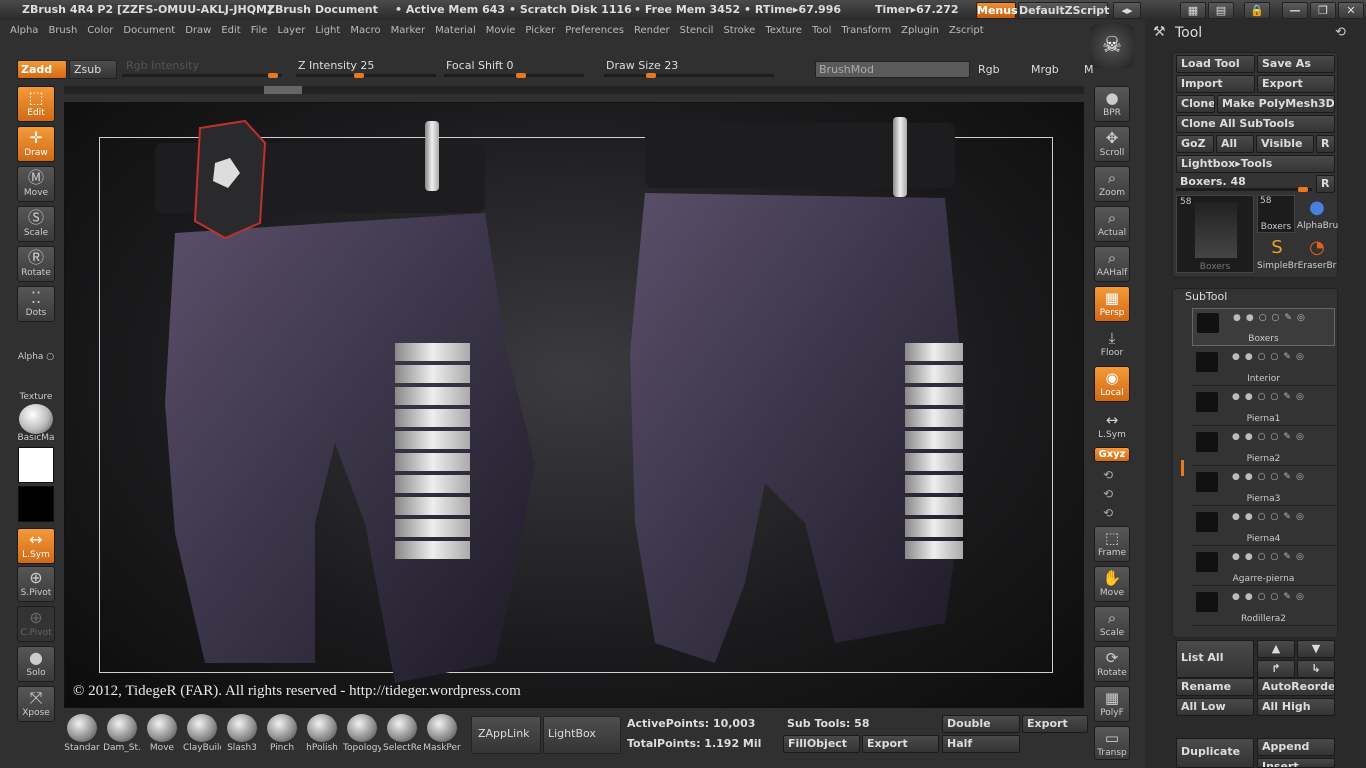  What do you see at coordinates (1255, 164) in the screenshot?
I see `lightbox-tools-button: Lightbox▸Tools` at bounding box center [1255, 164].